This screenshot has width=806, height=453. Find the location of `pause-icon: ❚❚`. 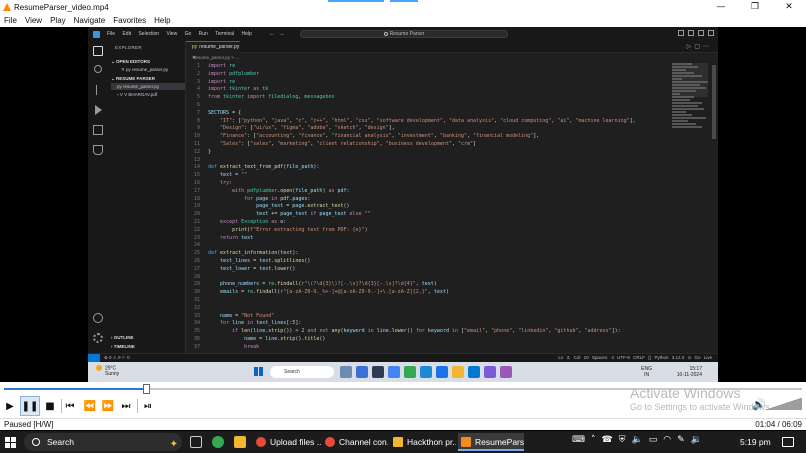

pause-icon: ❚❚ is located at coordinates (30, 406).